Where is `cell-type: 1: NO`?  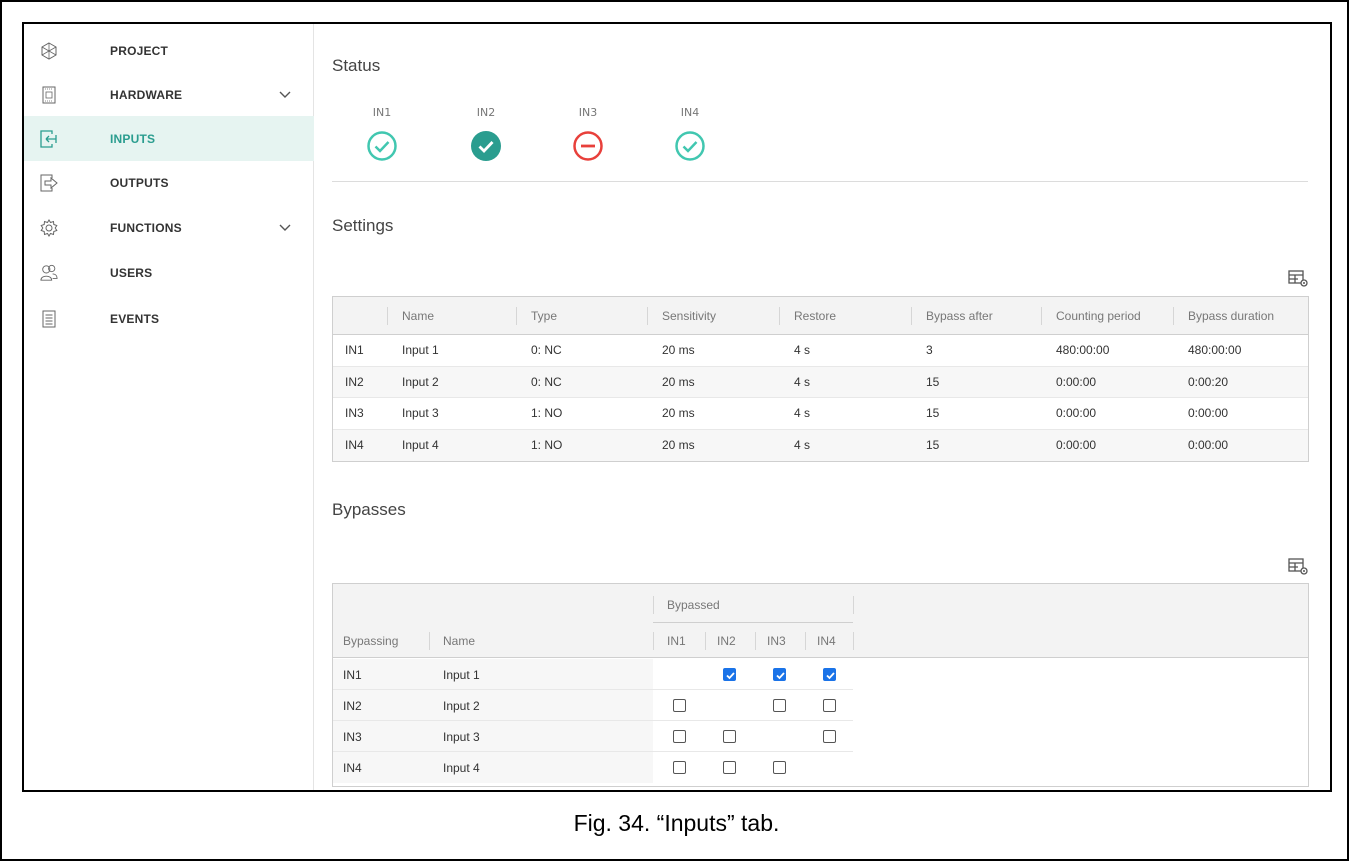 cell-type: 1: NO is located at coordinates (547, 413).